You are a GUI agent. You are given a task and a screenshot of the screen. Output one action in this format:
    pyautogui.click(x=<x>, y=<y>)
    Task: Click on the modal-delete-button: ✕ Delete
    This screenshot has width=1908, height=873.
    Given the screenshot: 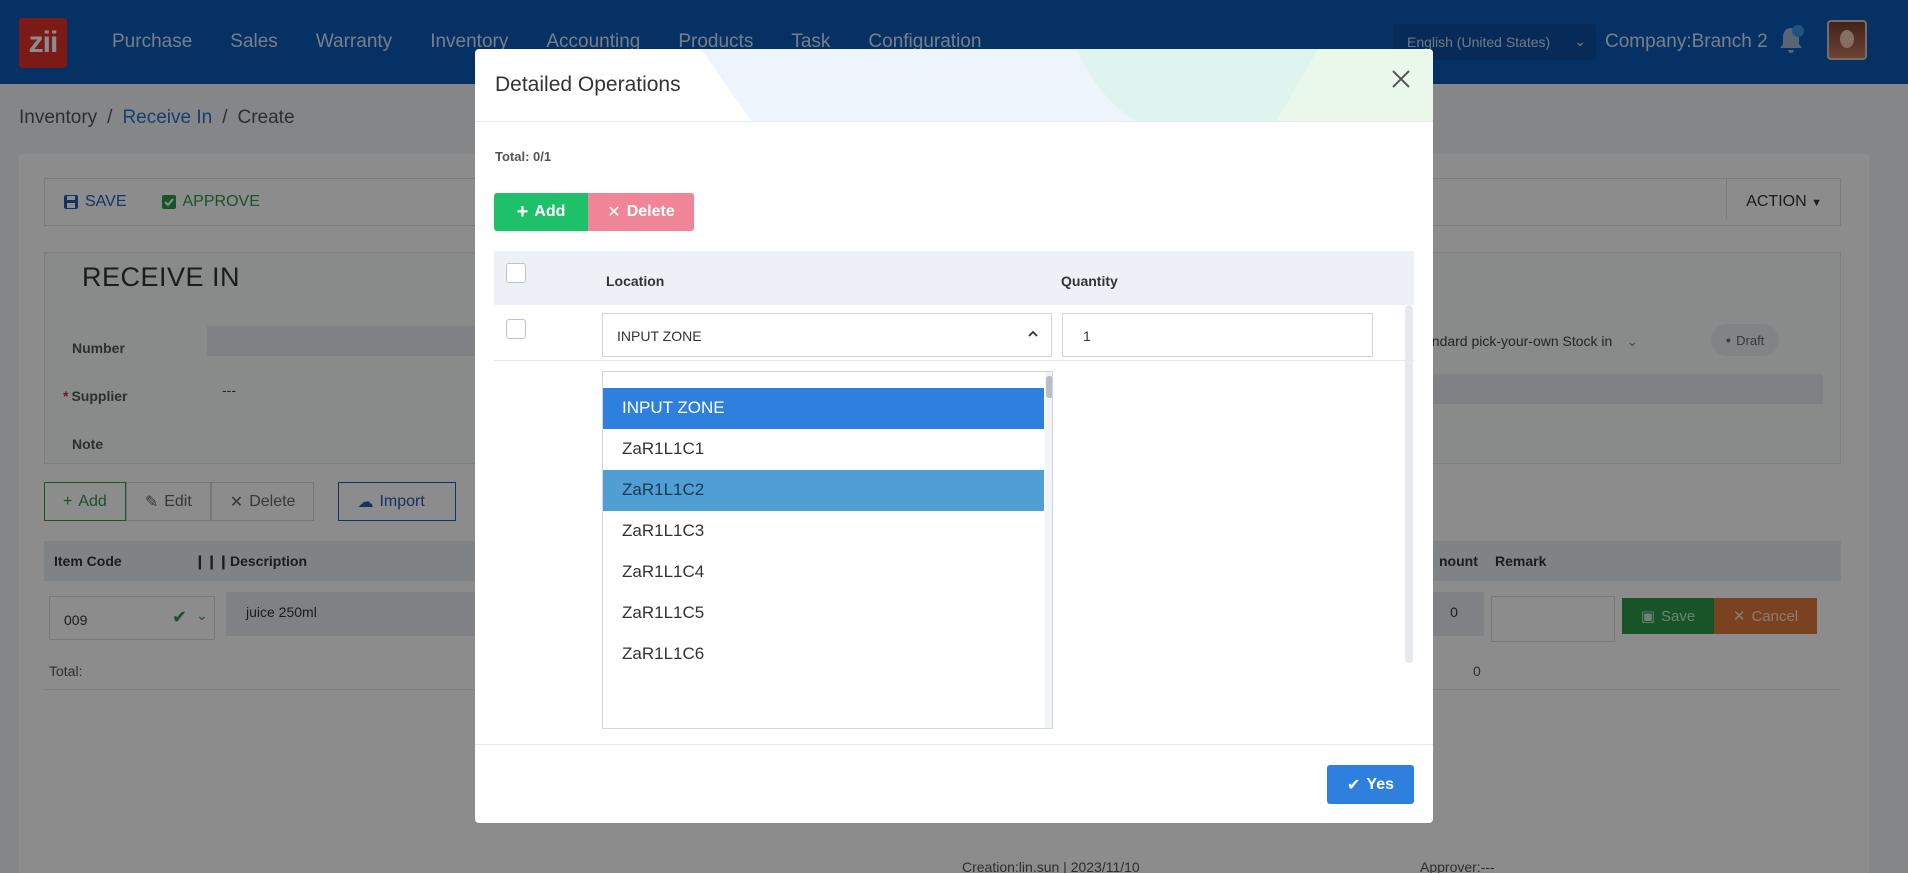 What is the action you would take?
    pyautogui.click(x=641, y=212)
    